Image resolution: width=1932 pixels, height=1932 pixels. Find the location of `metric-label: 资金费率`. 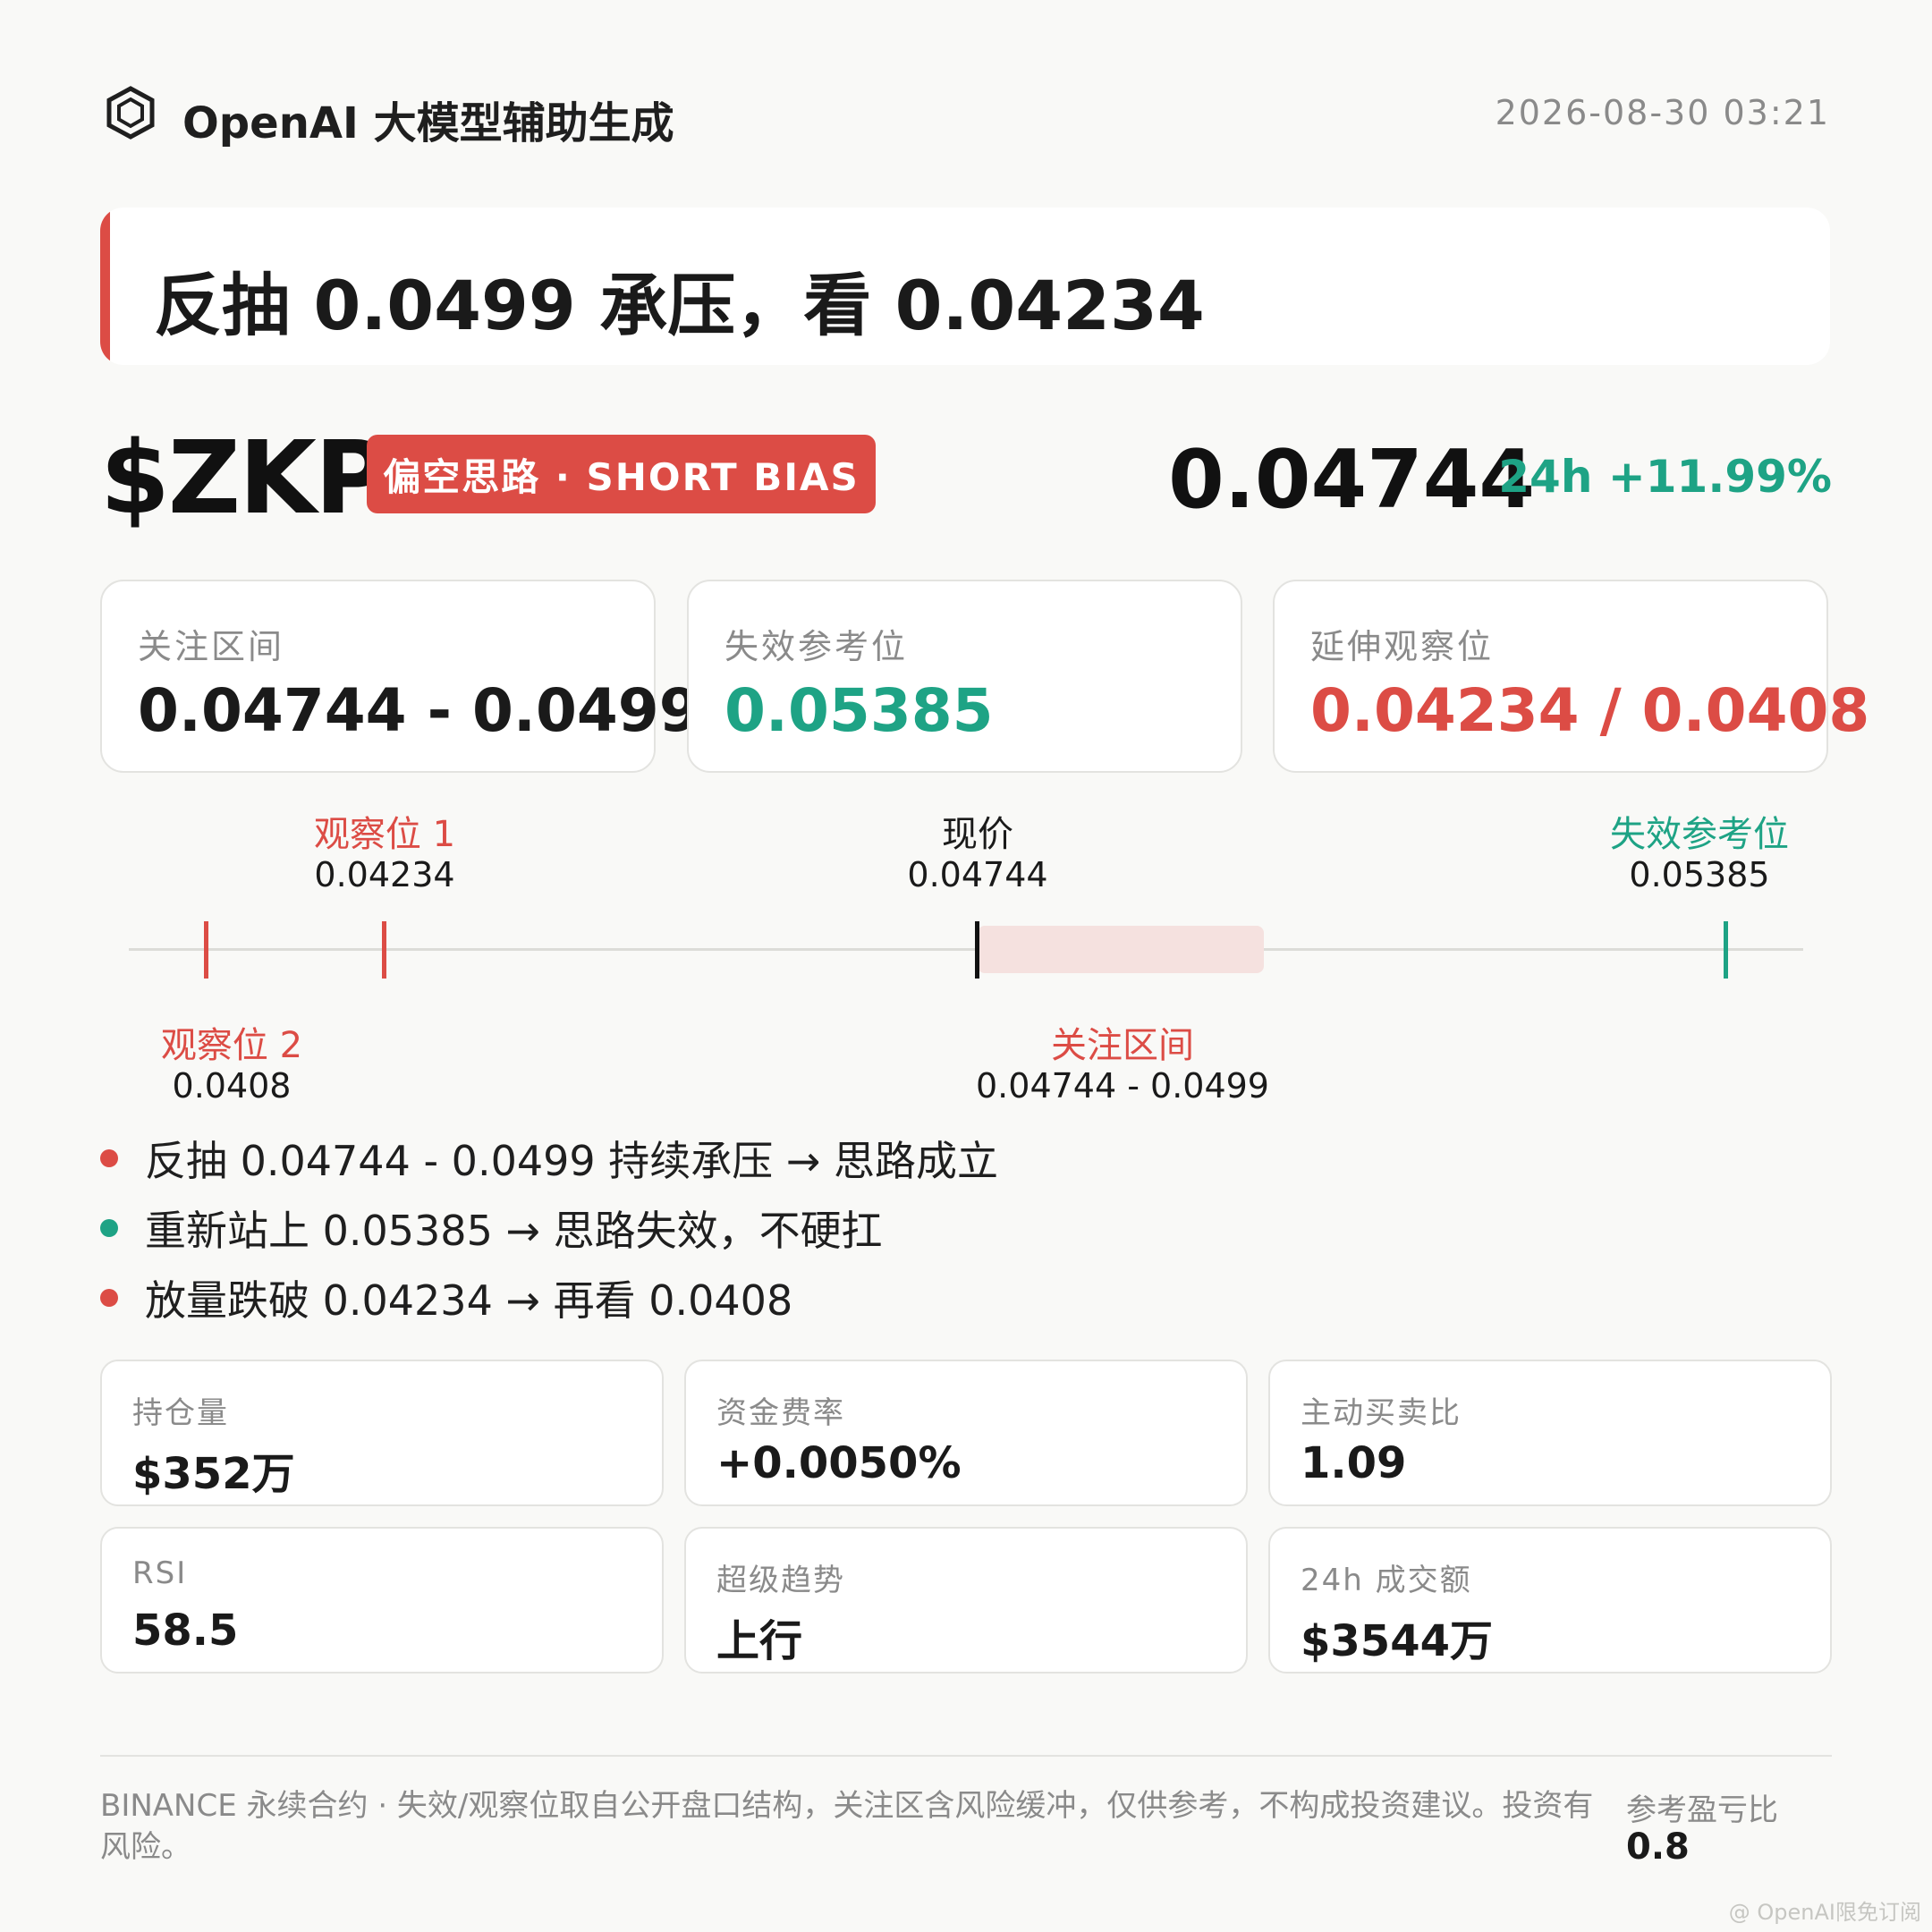

metric-label: 资金费率 is located at coordinates (780, 1413).